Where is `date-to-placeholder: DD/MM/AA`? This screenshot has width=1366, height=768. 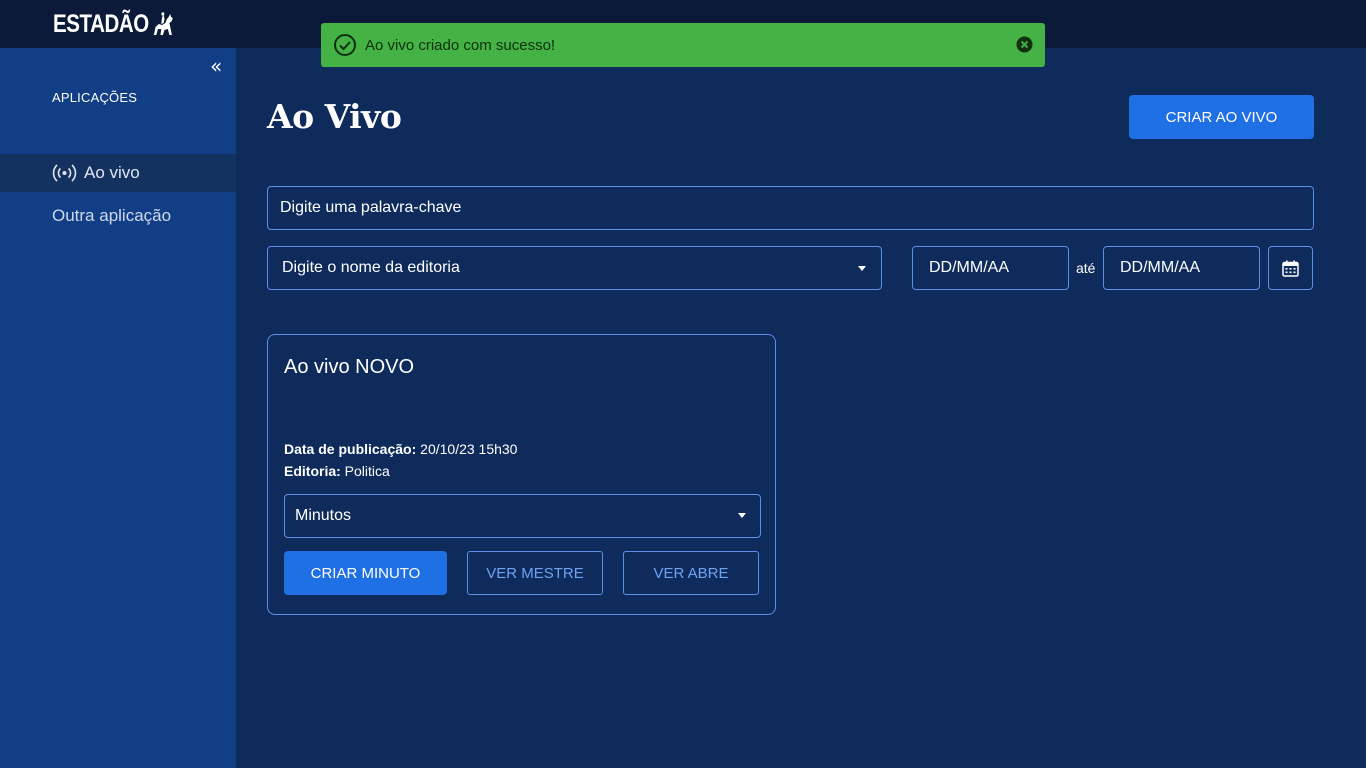
date-to-placeholder: DD/MM/AA is located at coordinates (1160, 267).